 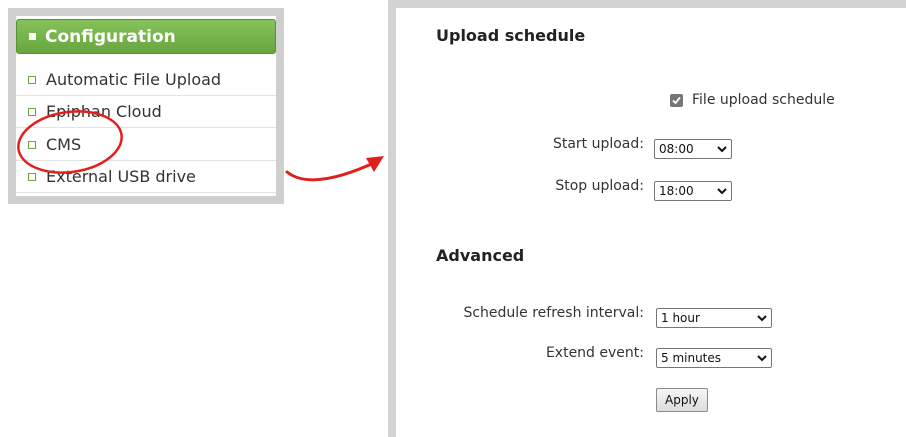 I want to click on start-upload-value: 08:00, so click(x=676, y=149).